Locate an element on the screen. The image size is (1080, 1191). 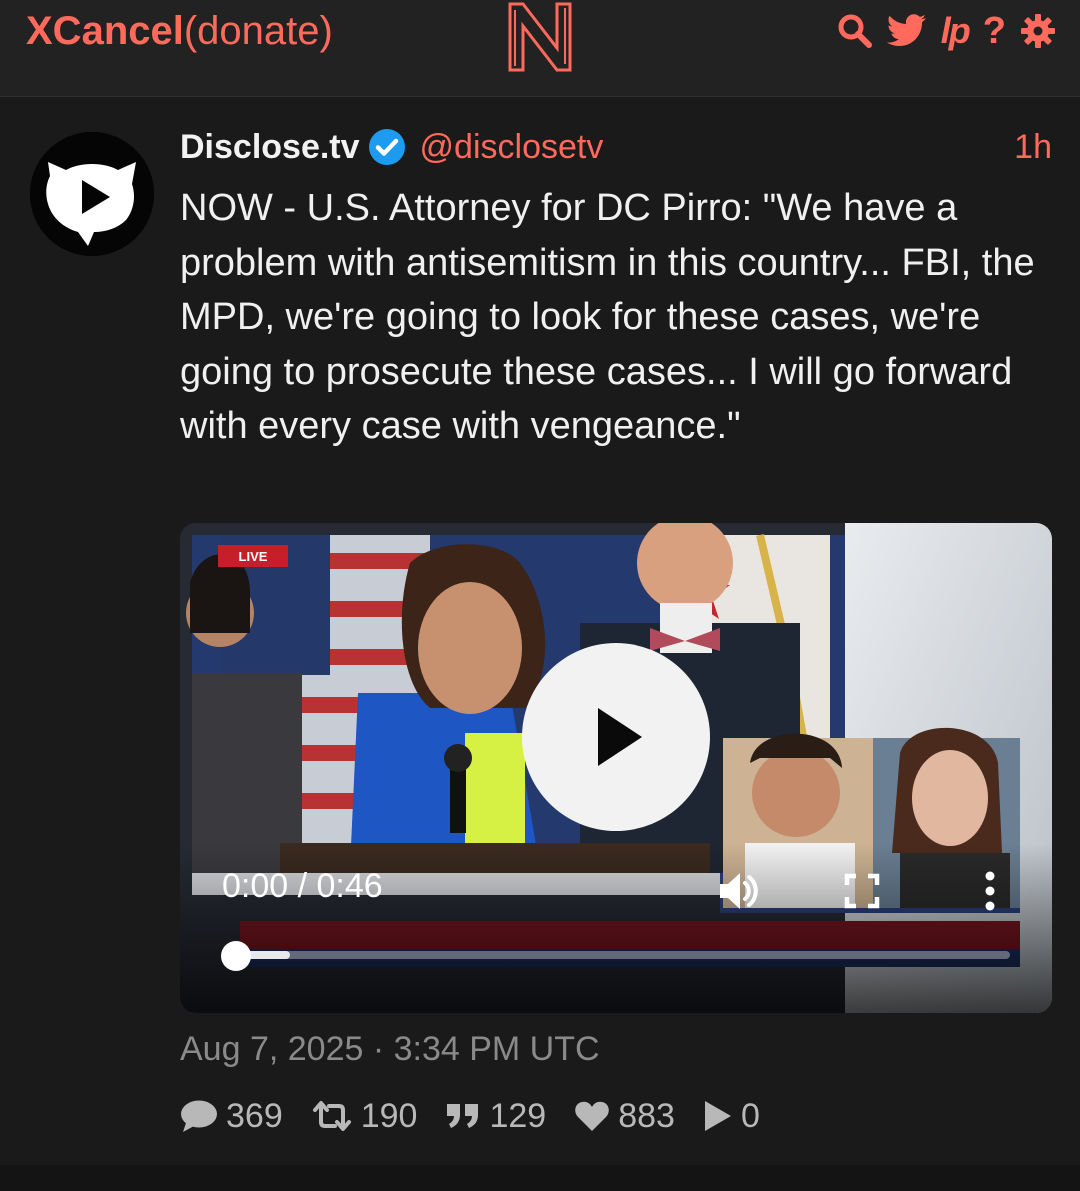
brand-name: XCancel is located at coordinates (105, 31).